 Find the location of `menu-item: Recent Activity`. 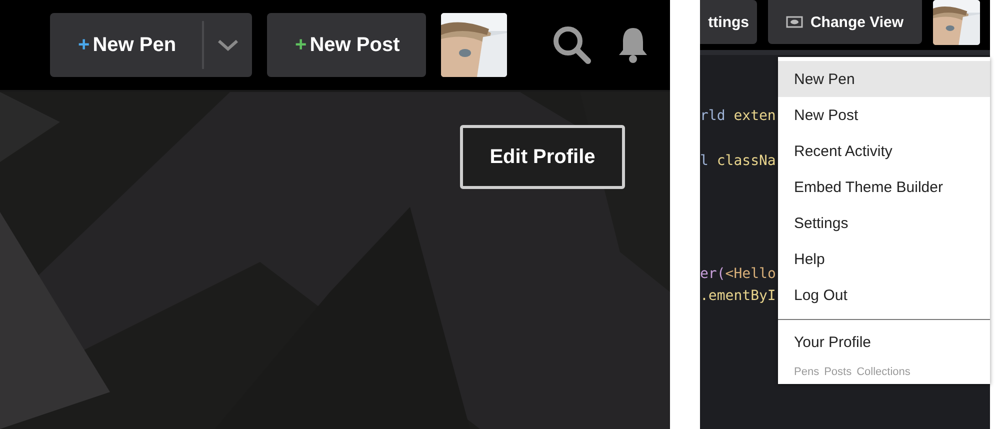

menu-item: Recent Activity is located at coordinates (884, 151).